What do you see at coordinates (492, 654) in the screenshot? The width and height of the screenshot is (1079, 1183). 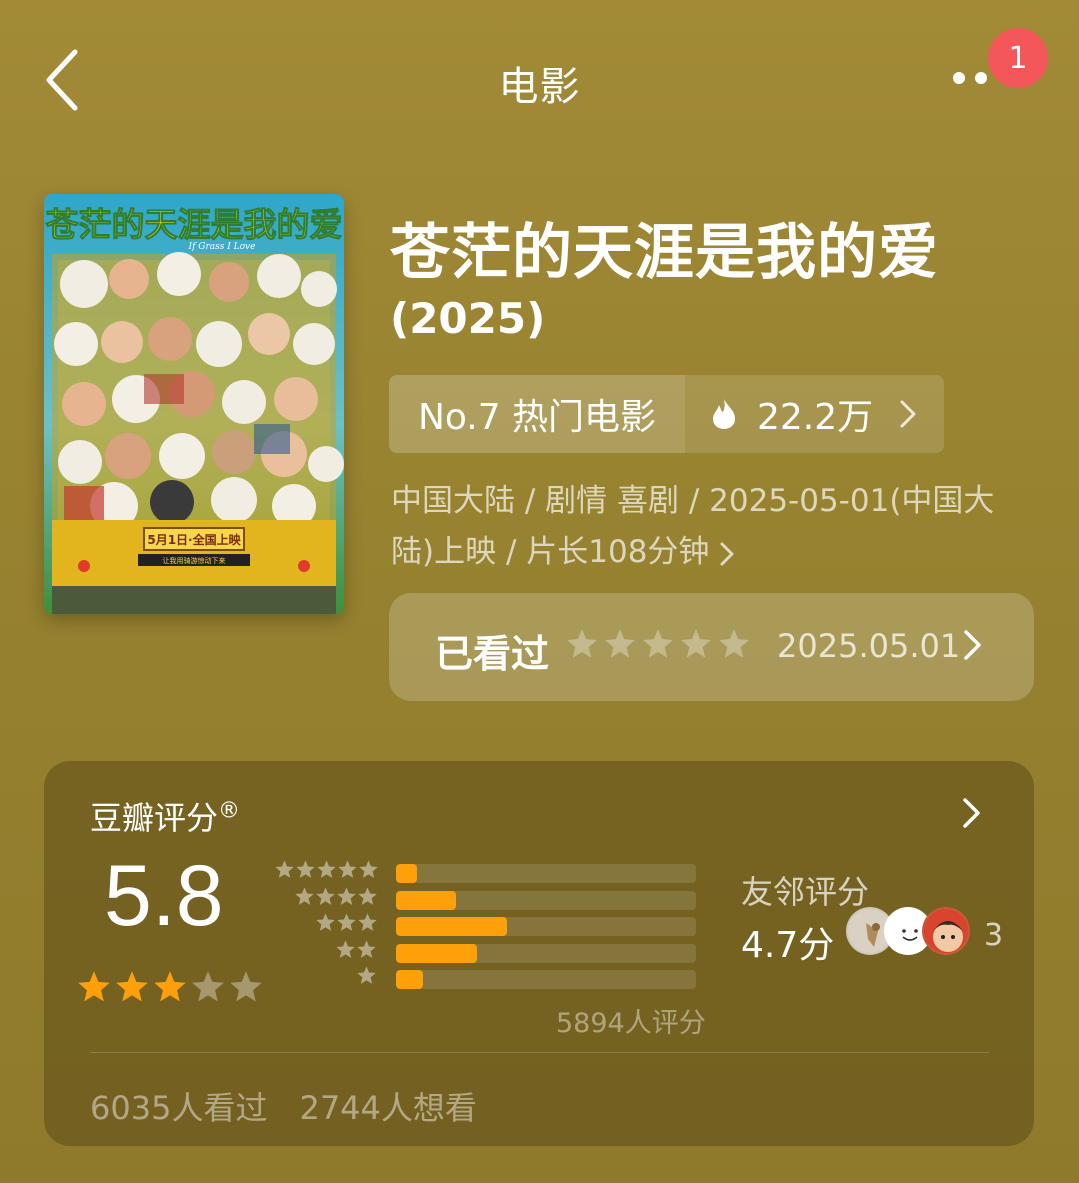 I see `watched-label: 已看过` at bounding box center [492, 654].